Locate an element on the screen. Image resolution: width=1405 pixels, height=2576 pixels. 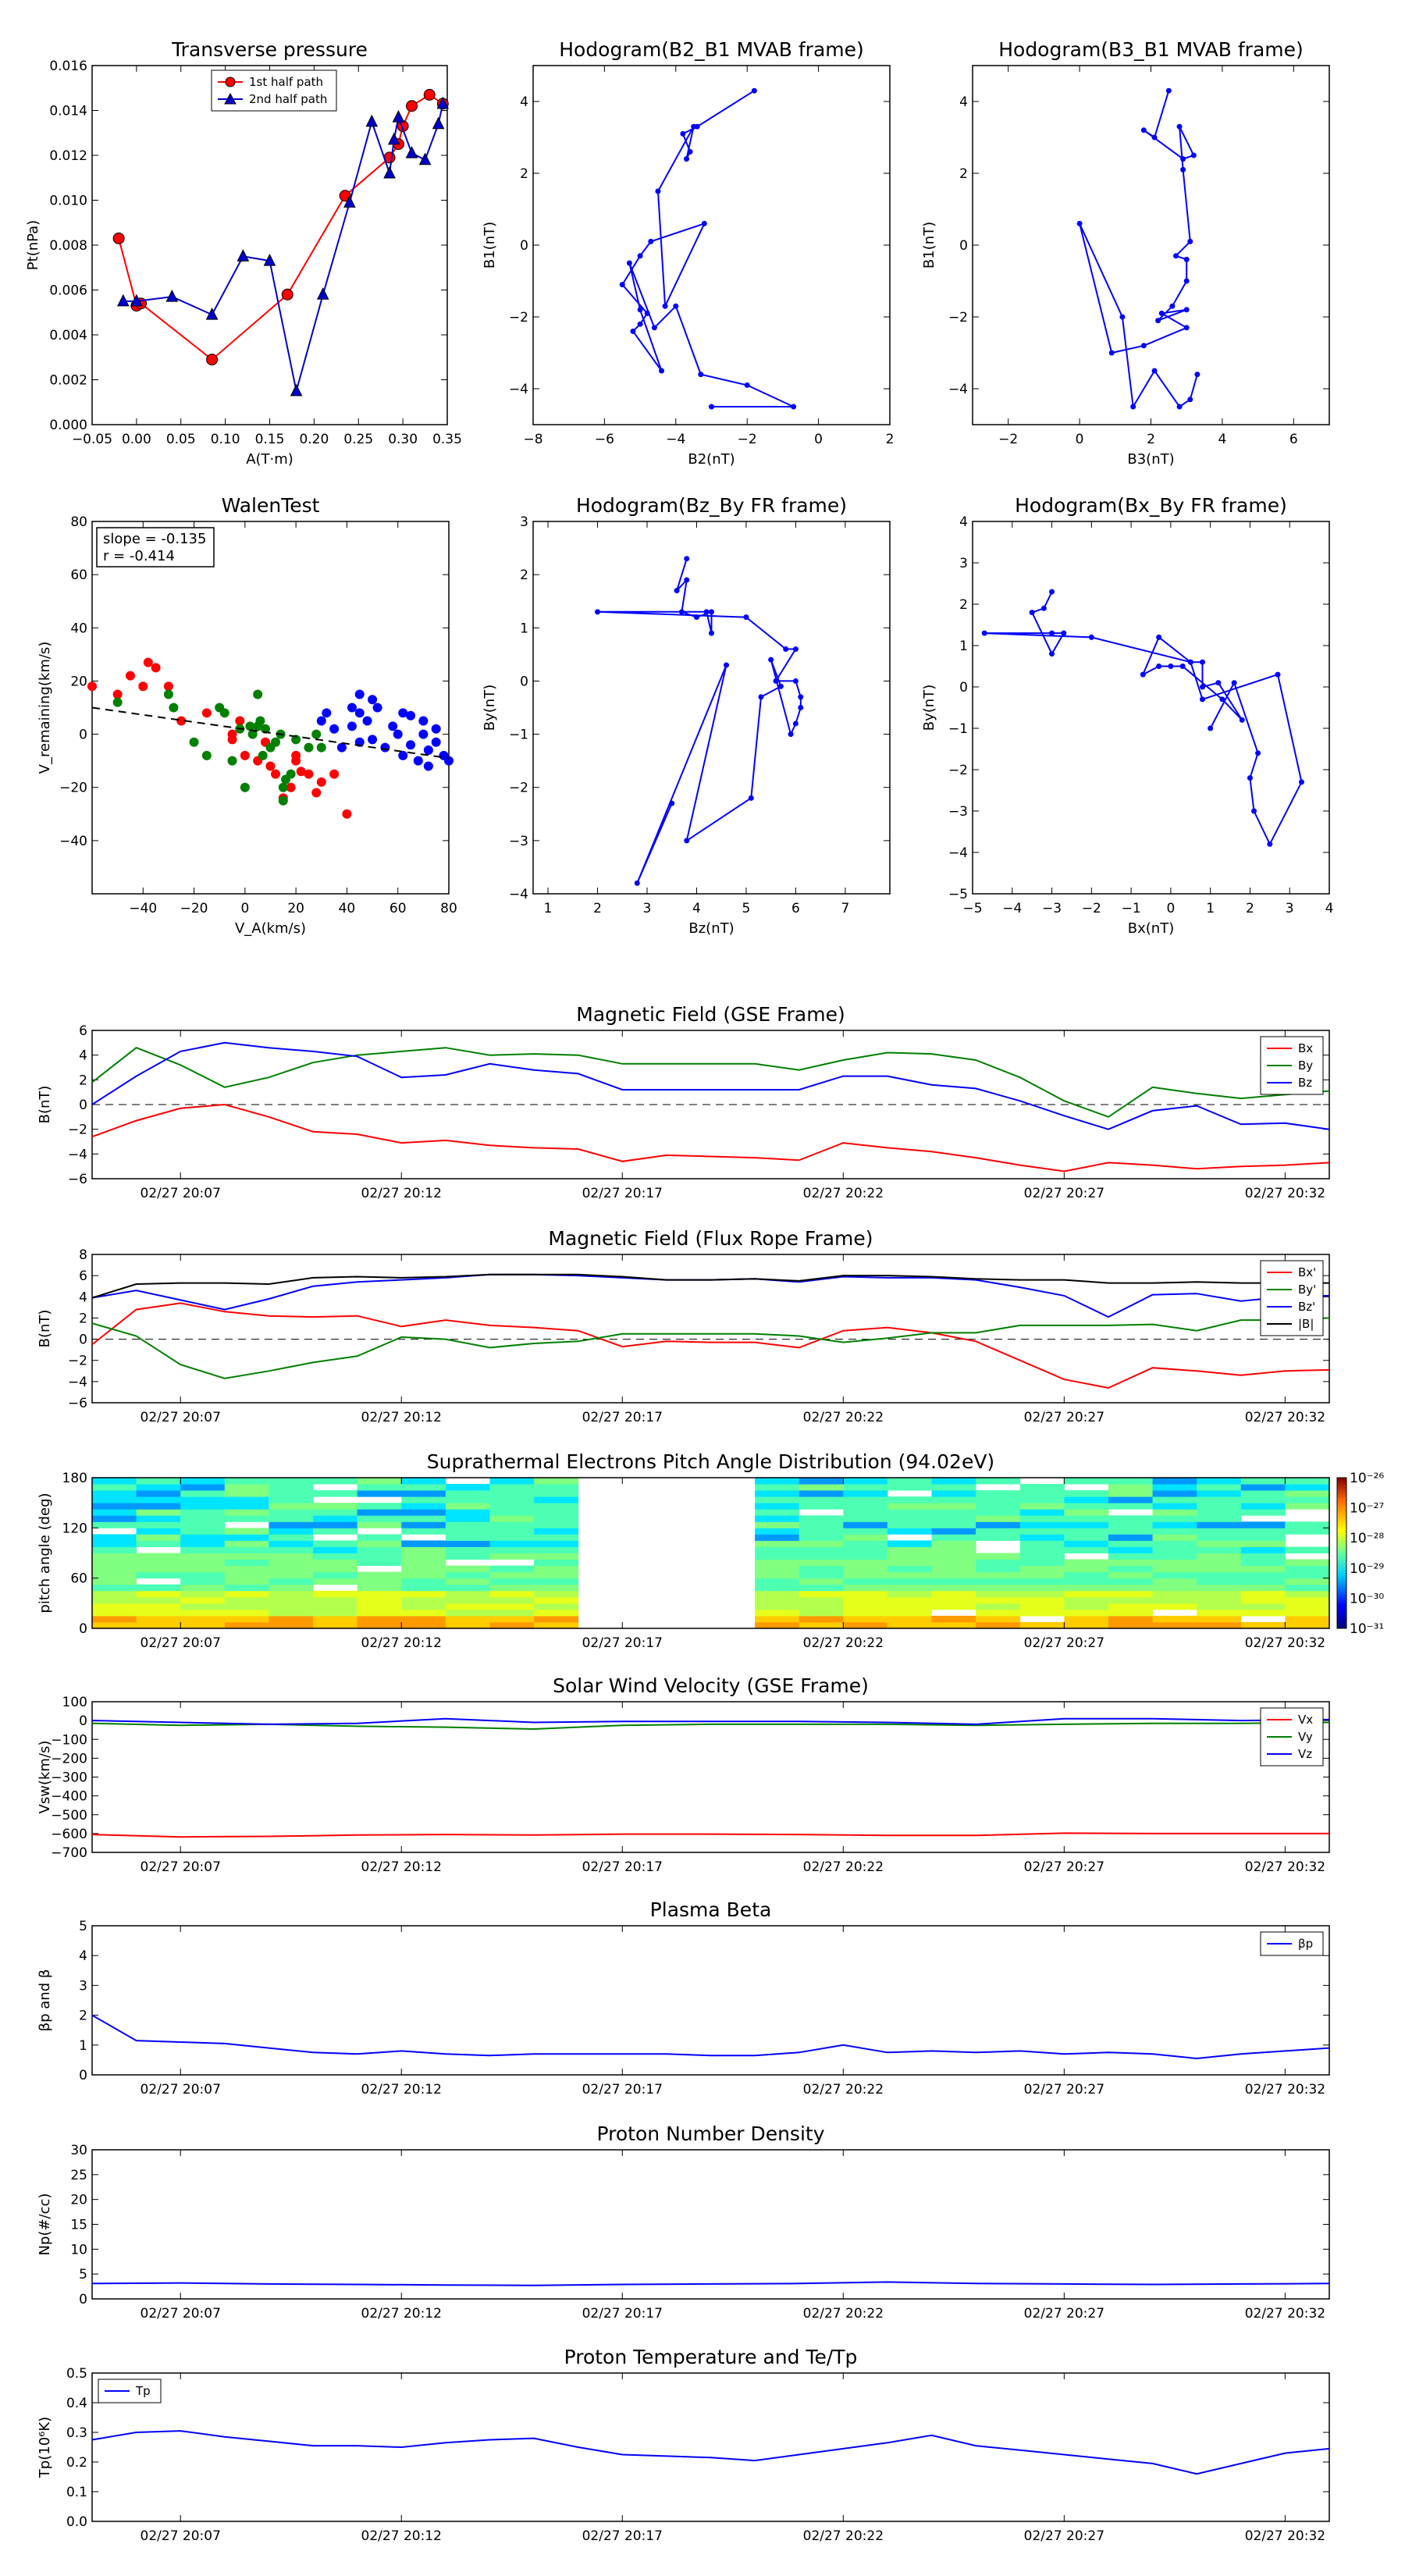
hodo-4-xtick-label-2: 3 is located at coordinates (647, 909).